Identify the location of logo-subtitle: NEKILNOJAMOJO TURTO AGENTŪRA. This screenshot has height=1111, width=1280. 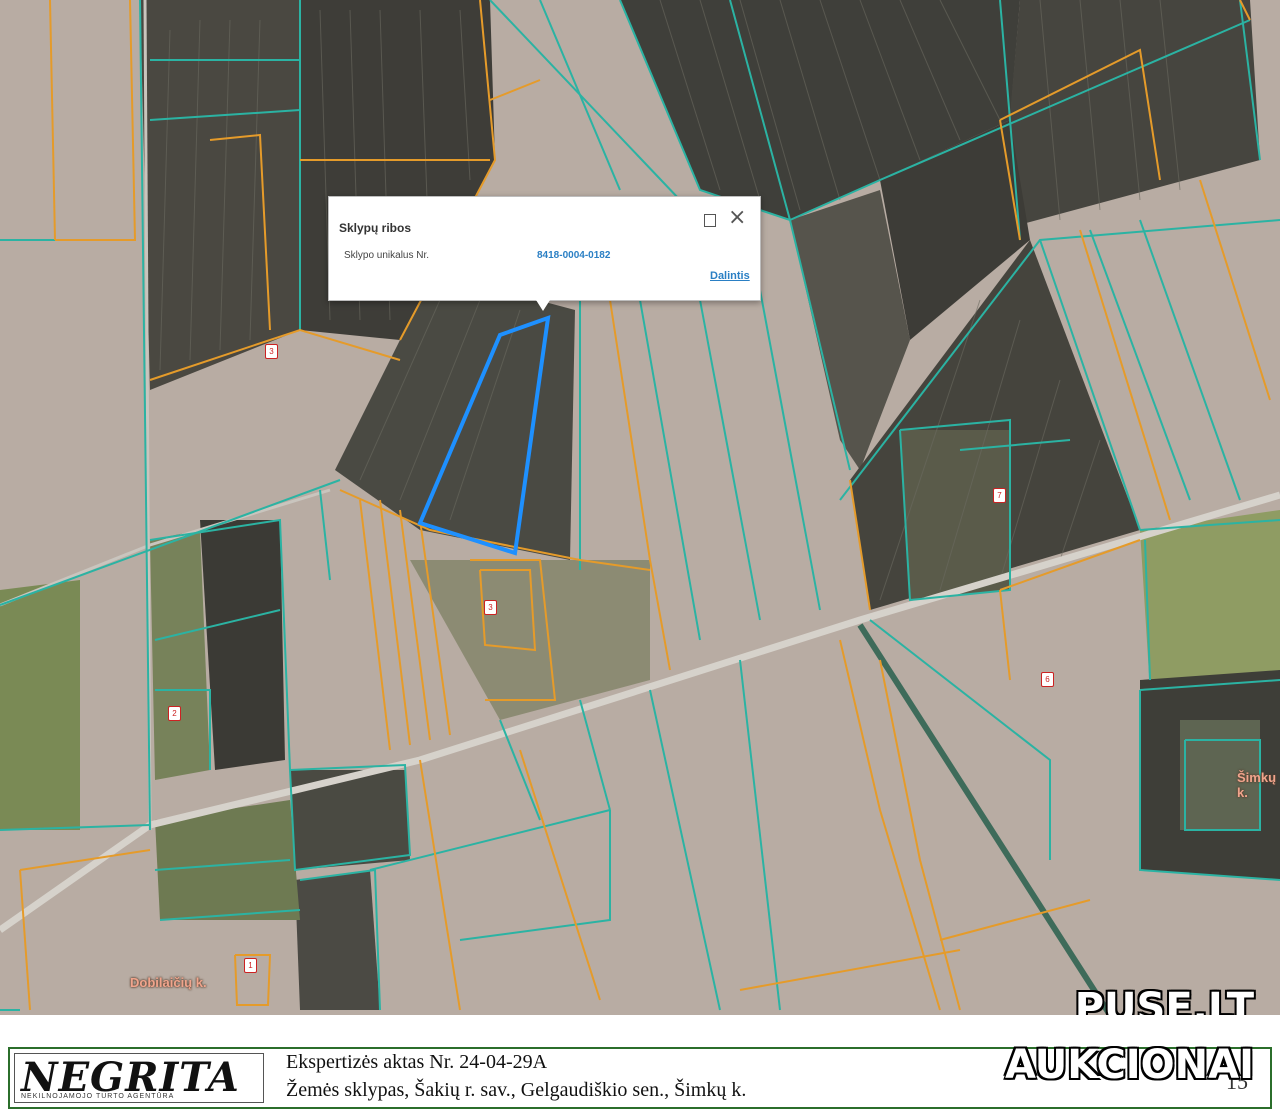
(98, 1096).